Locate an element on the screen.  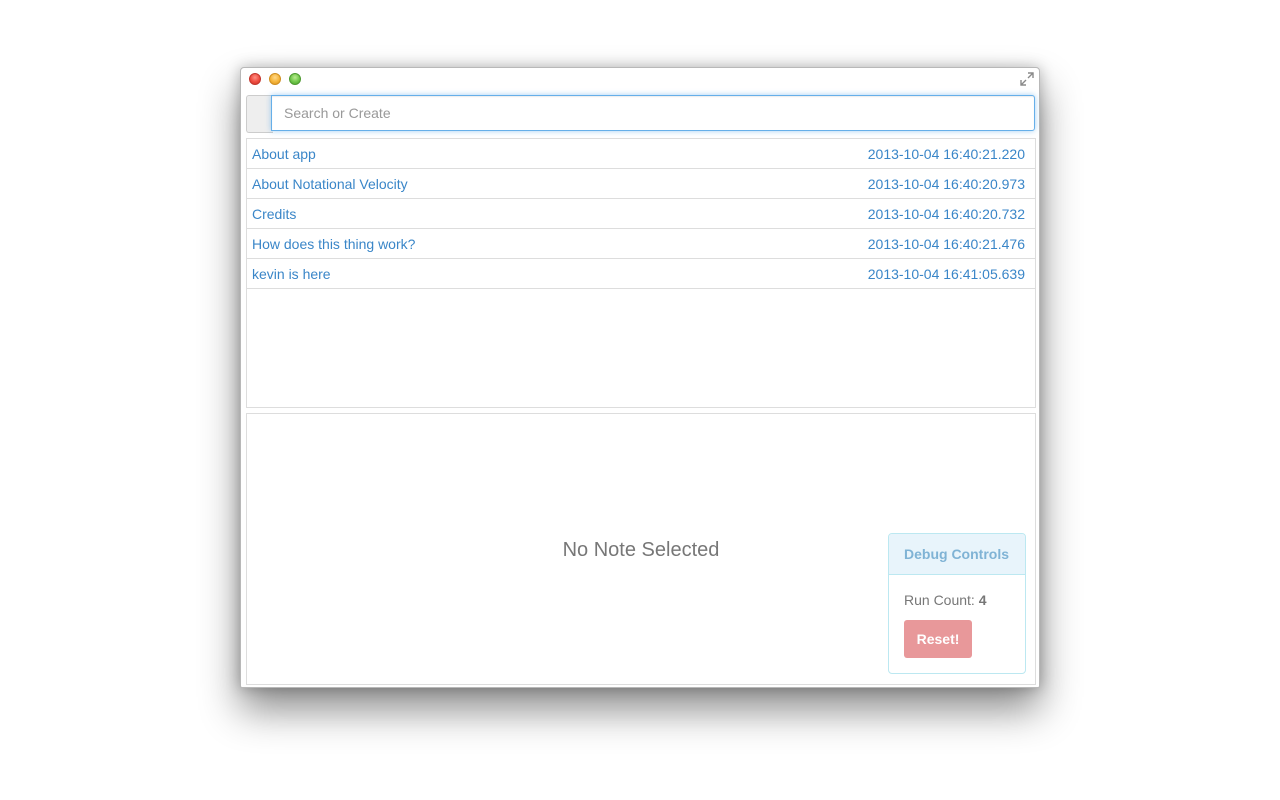
note-title: How does this thing work? is located at coordinates (333, 244).